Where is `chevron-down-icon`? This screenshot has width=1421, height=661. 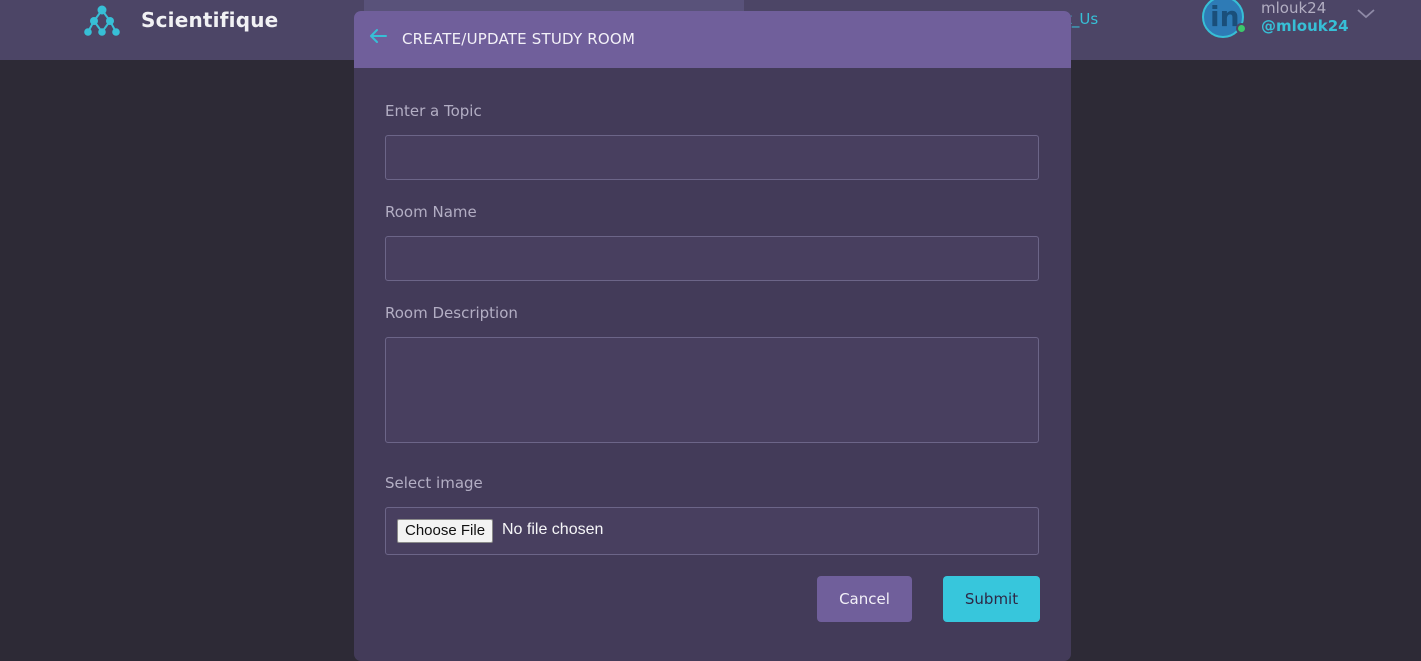
chevron-down-icon is located at coordinates (1366, 14).